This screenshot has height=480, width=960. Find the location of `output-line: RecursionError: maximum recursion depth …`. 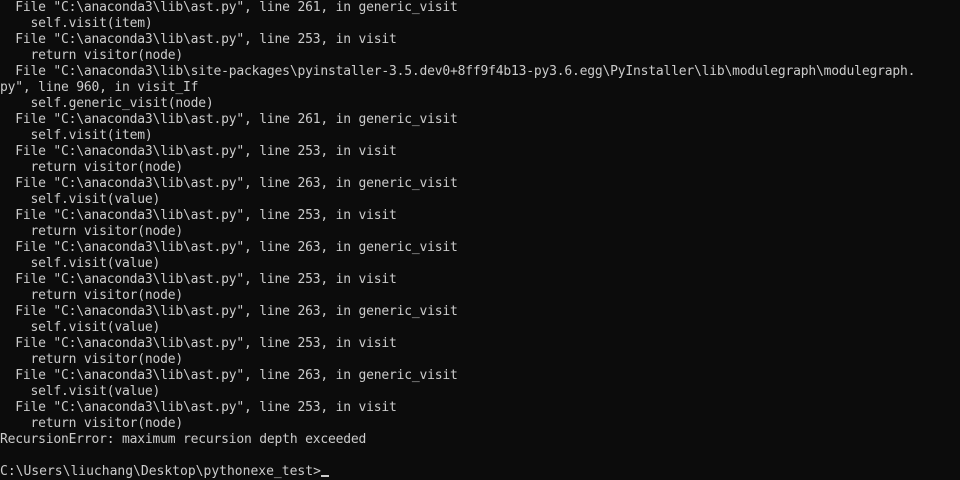

output-line: RecursionError: maximum recursion depth … is located at coordinates (183, 439).